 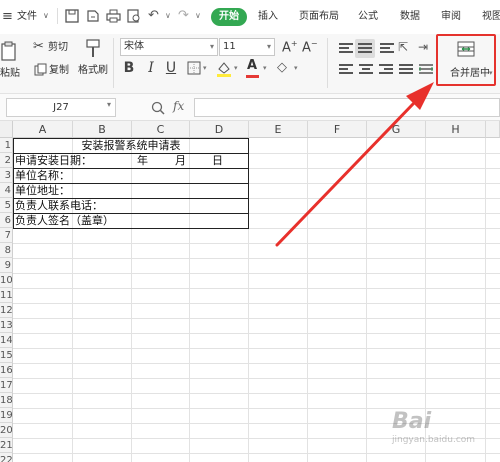 What do you see at coordinates (224, 69) in the screenshot?
I see `fill-color-icon` at bounding box center [224, 69].